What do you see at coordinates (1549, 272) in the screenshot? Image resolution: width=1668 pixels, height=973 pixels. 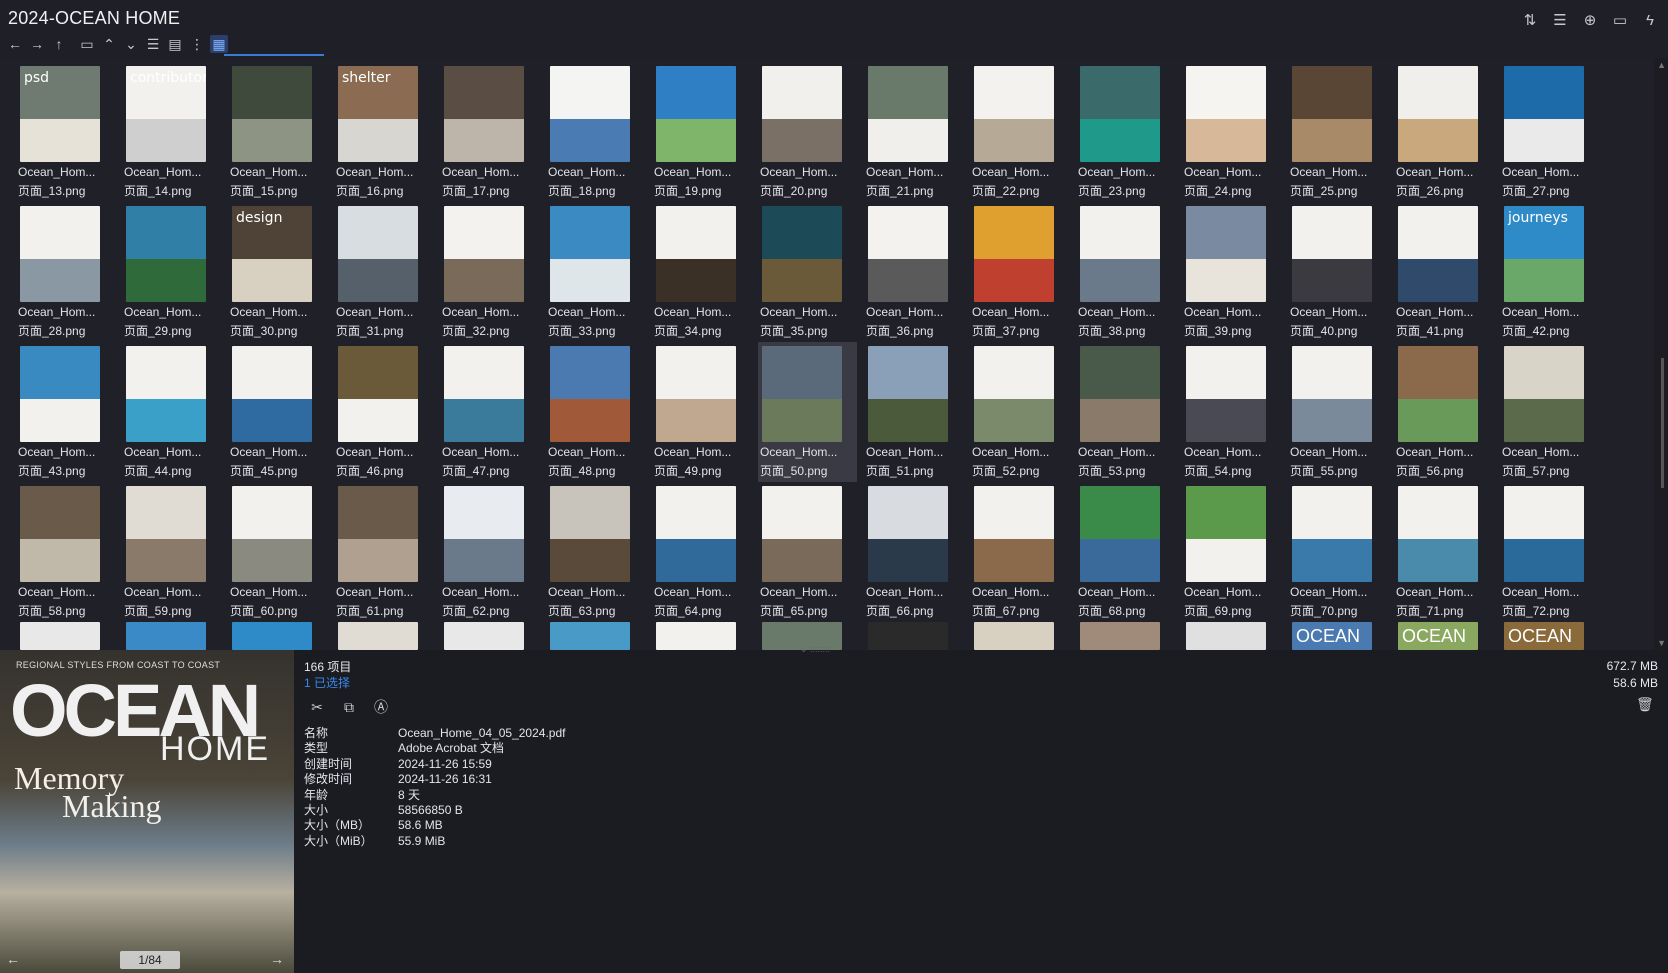 I see `file-thumbnail-item: journeys Ocean_Hom... 页面_42.png` at bounding box center [1549, 272].